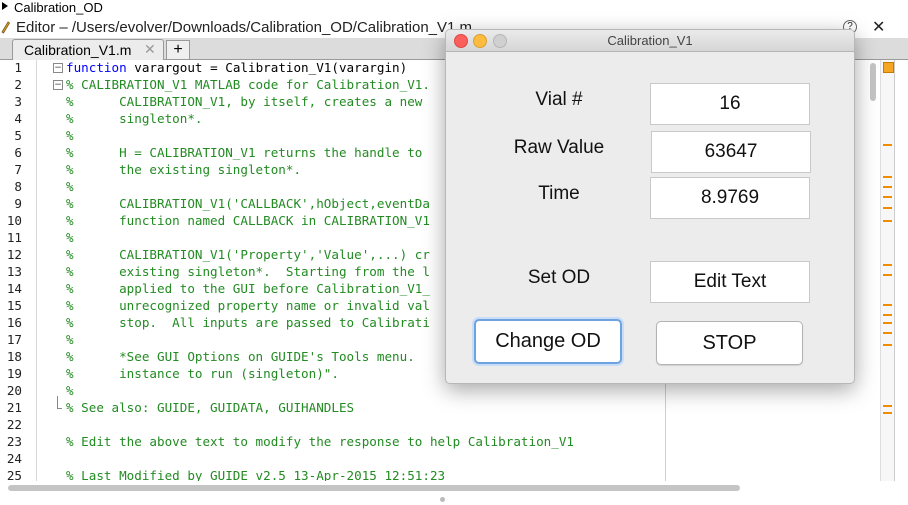 The image size is (908, 505). I want to click on line-number: 5, so click(18, 135).